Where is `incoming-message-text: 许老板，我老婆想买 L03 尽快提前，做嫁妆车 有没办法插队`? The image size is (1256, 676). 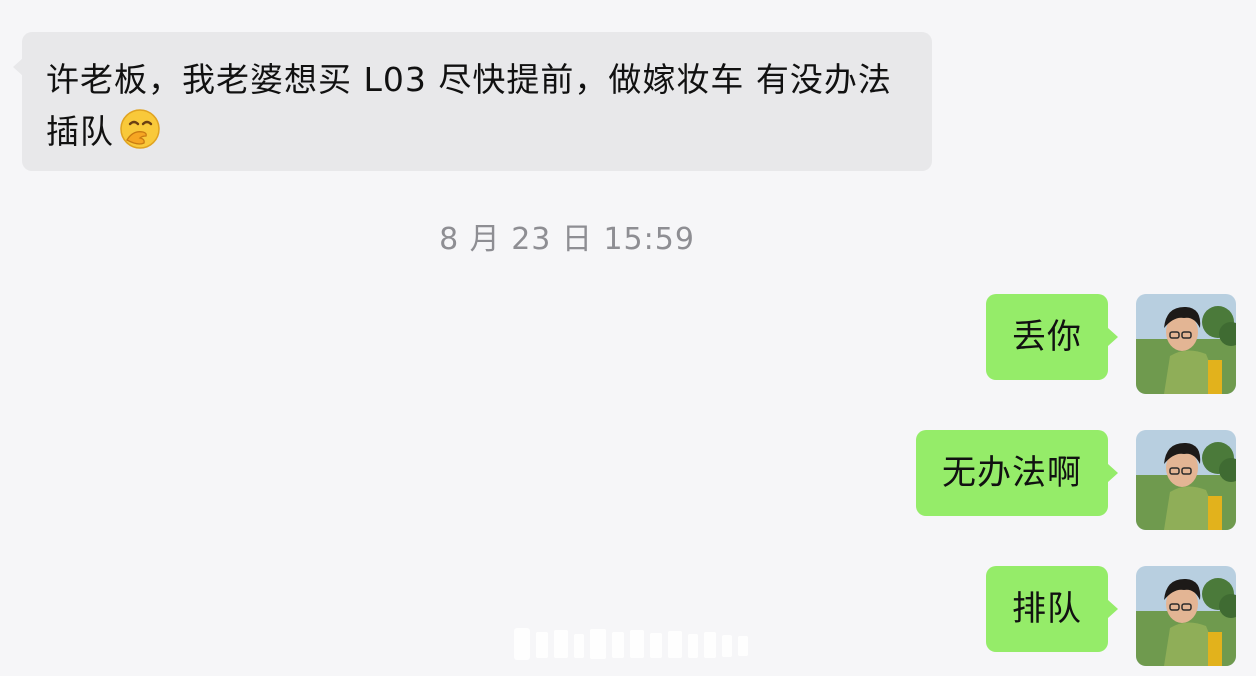
incoming-message-text: 许老板，我老婆想买 L03 尽快提前，做嫁妆车 有没办法插队 is located at coordinates (469, 105).